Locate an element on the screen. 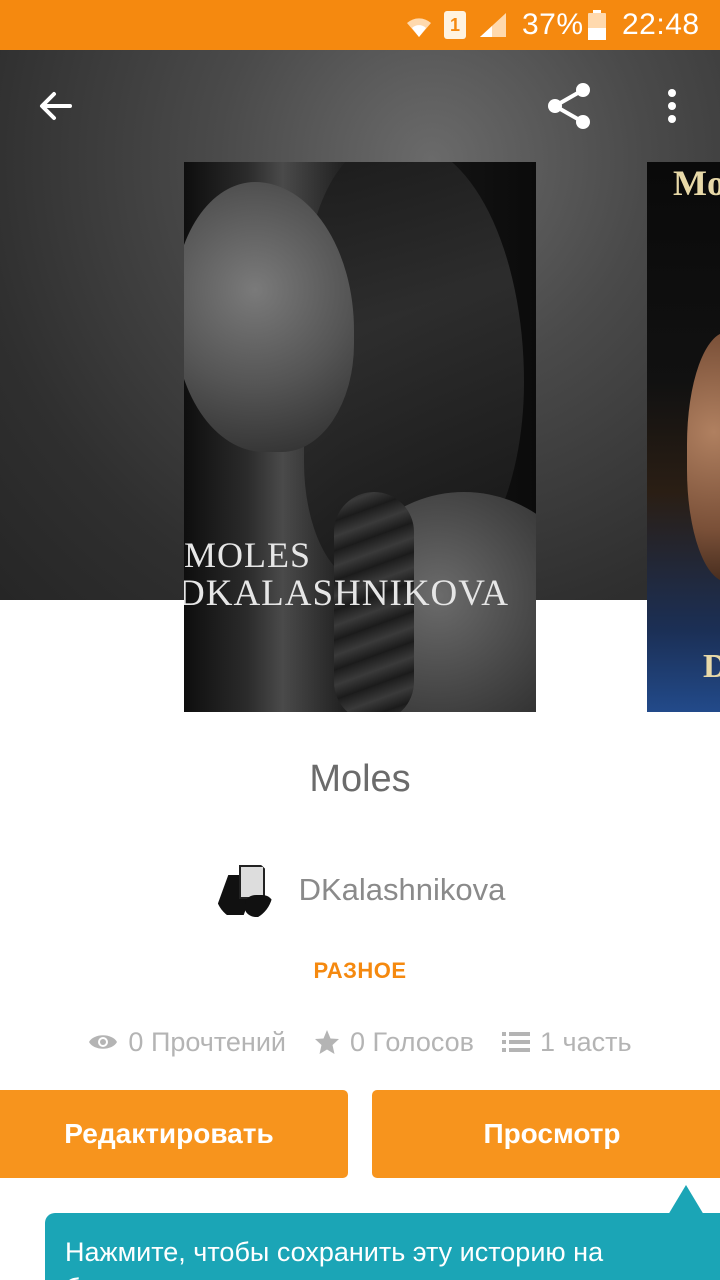  next-story-cover: Mo D is located at coordinates (683, 437).